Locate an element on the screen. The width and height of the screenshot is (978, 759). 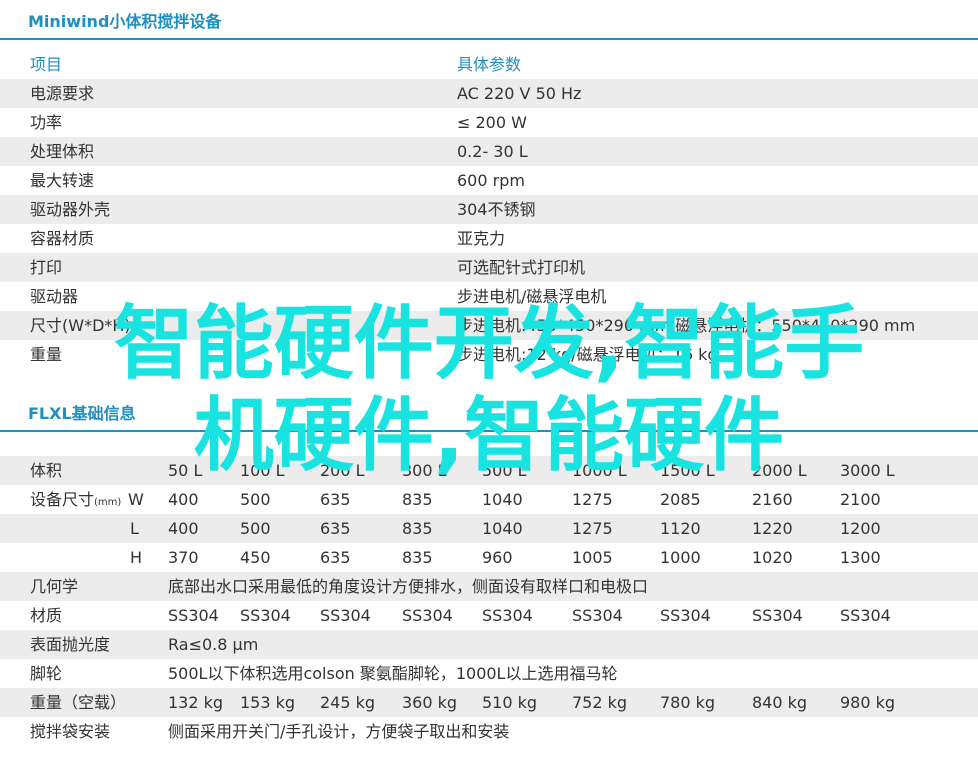
spec-row: 处理体积 0.2- 30 L is located at coordinates (489, 151).